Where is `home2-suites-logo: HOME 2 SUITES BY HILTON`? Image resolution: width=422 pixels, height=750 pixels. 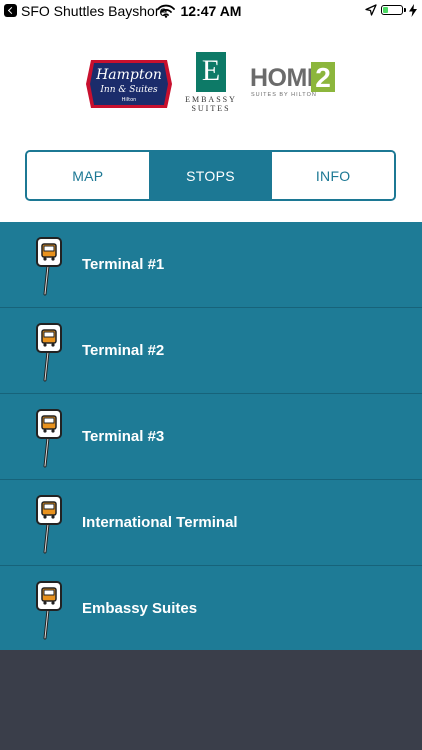 home2-suites-logo: HOME 2 SUITES BY HILTON is located at coordinates (294, 84).